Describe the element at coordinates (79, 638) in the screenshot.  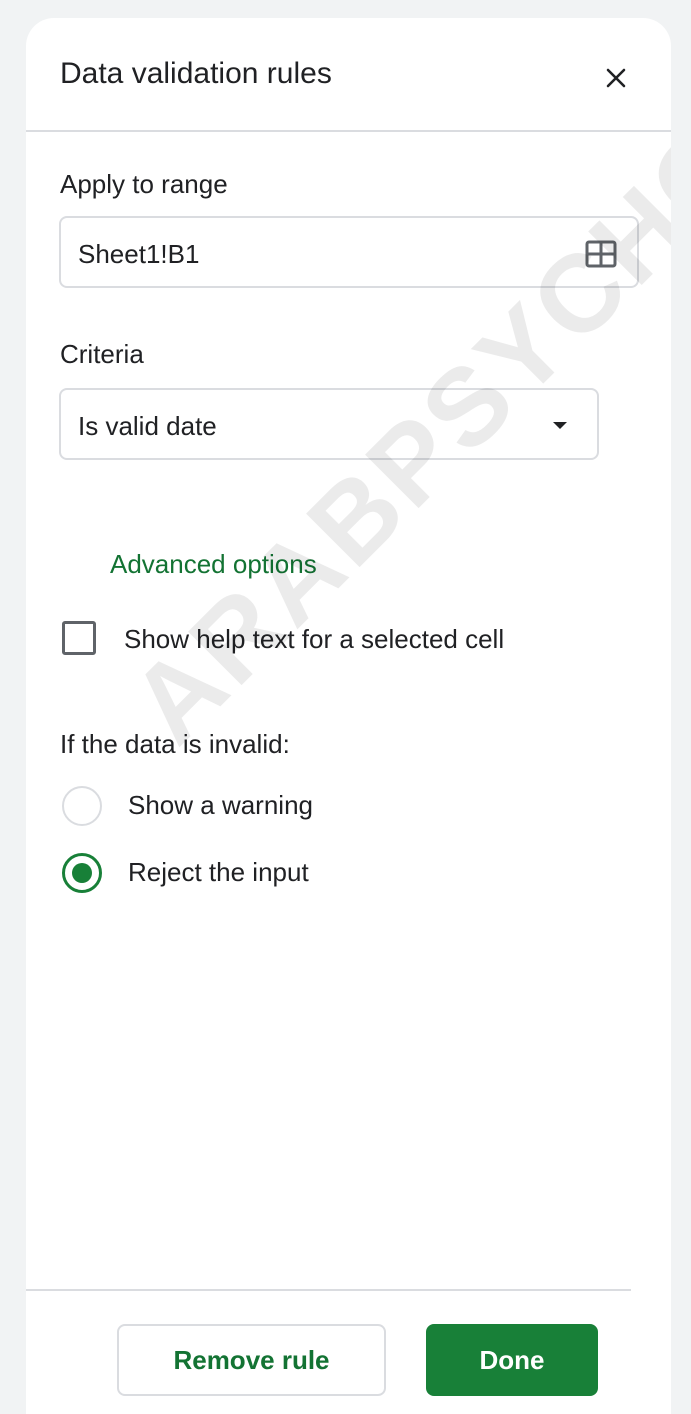
I see `help-text-checkbox` at that location.